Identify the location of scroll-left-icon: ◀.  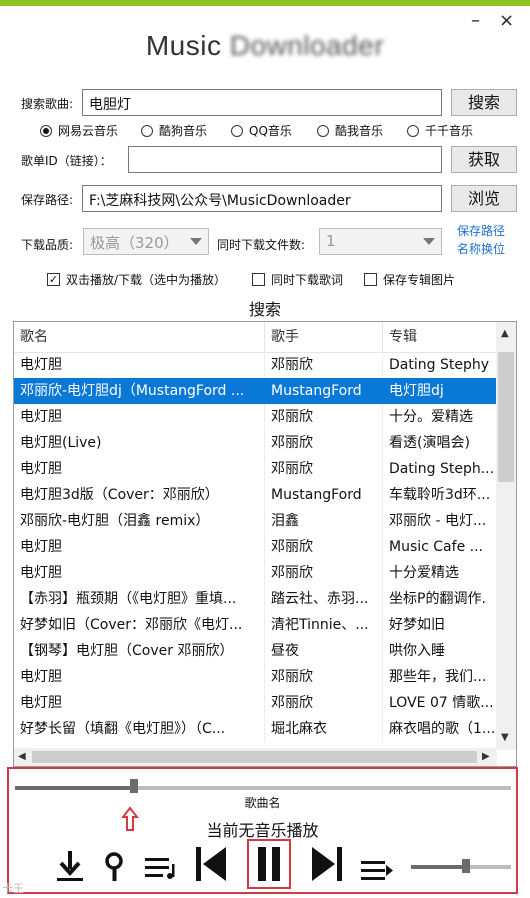
(22, 756).